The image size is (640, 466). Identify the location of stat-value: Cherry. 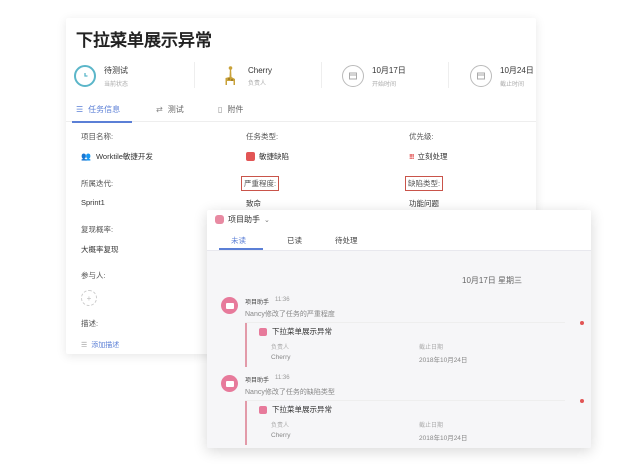
(260, 70).